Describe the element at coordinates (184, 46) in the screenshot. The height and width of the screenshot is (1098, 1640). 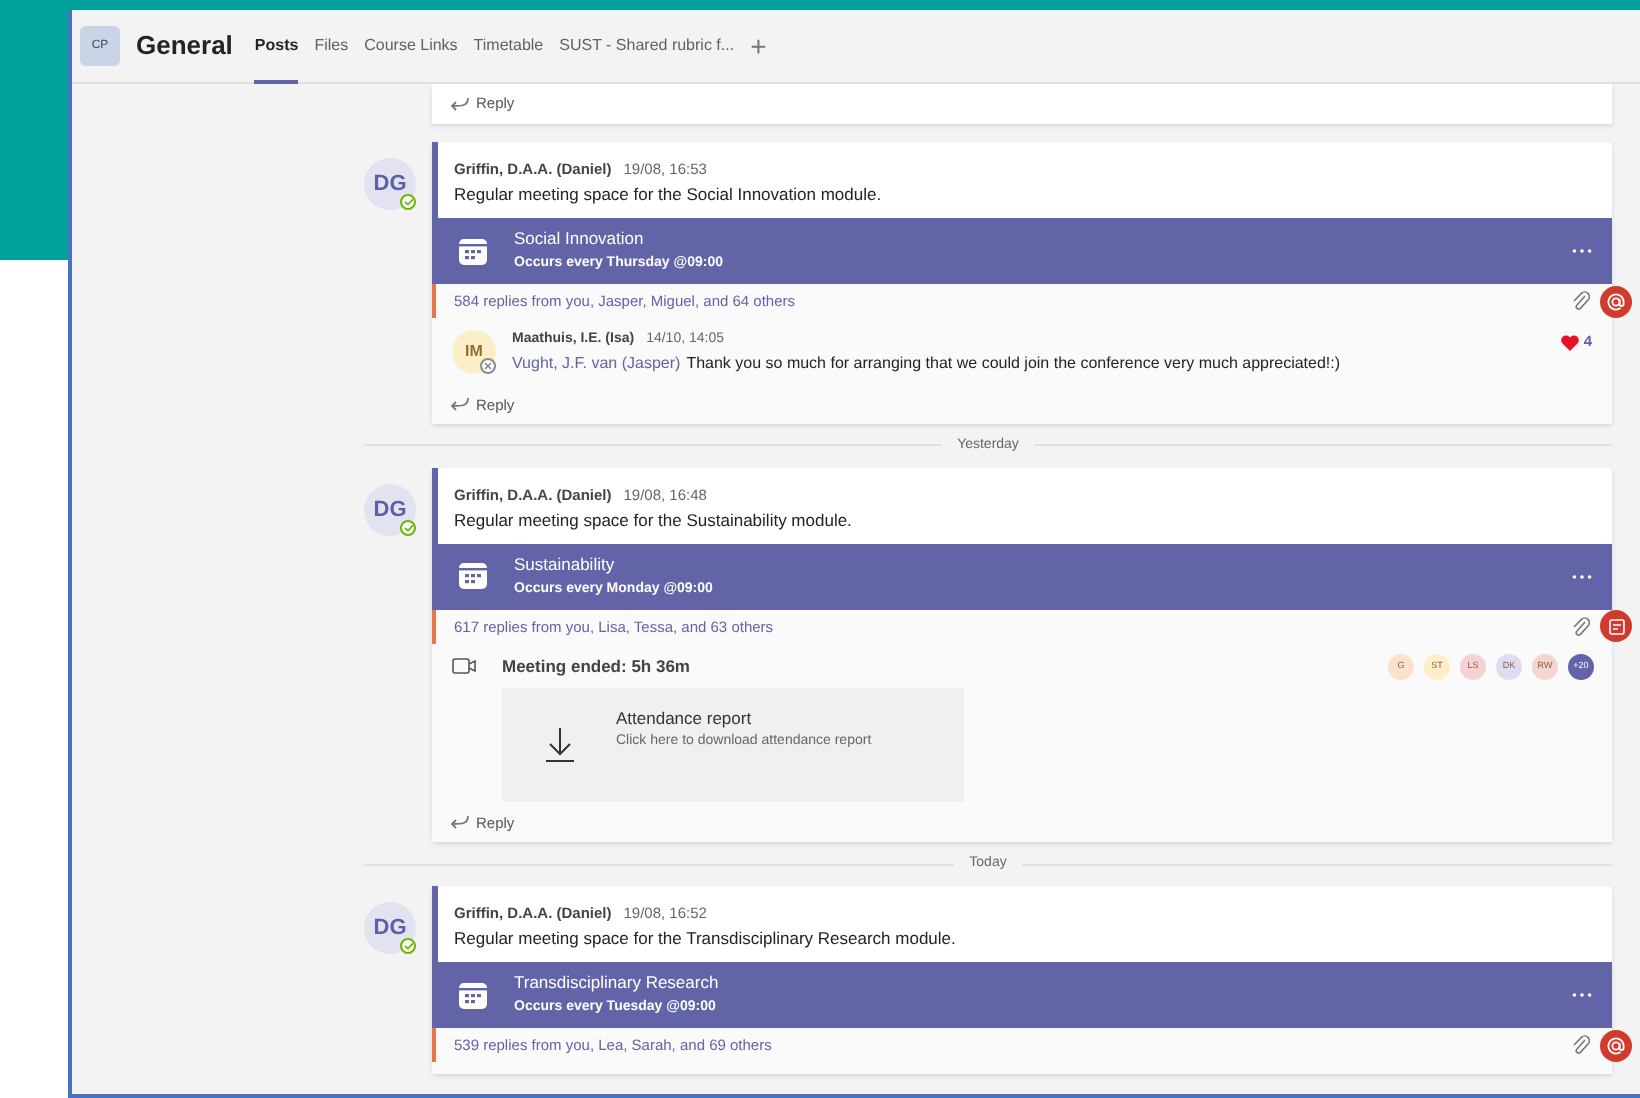
I see `channel-title: General` at that location.